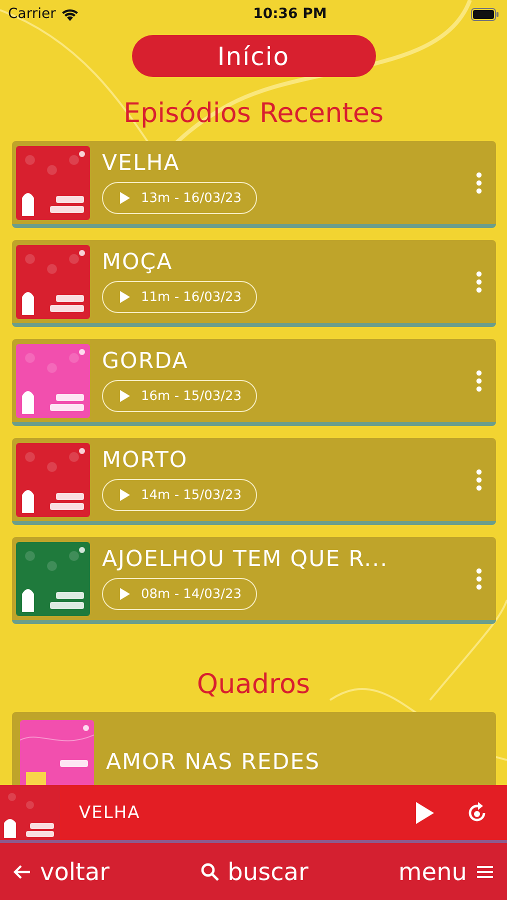 The image size is (507, 900). Describe the element at coordinates (210, 872) in the screenshot. I see `search-icon` at that location.